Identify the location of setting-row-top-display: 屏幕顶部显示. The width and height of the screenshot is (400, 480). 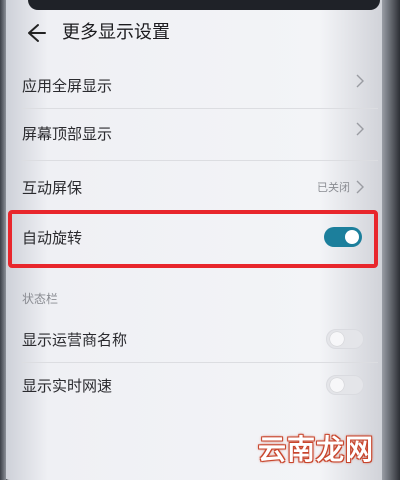
(200, 135).